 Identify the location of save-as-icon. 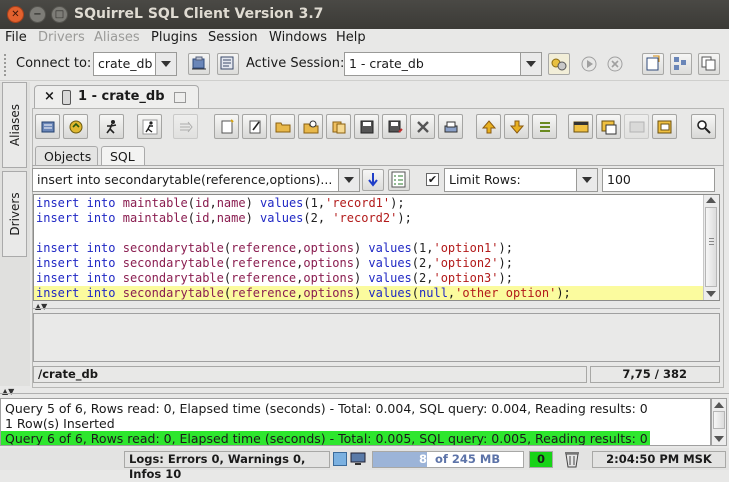
(394, 126).